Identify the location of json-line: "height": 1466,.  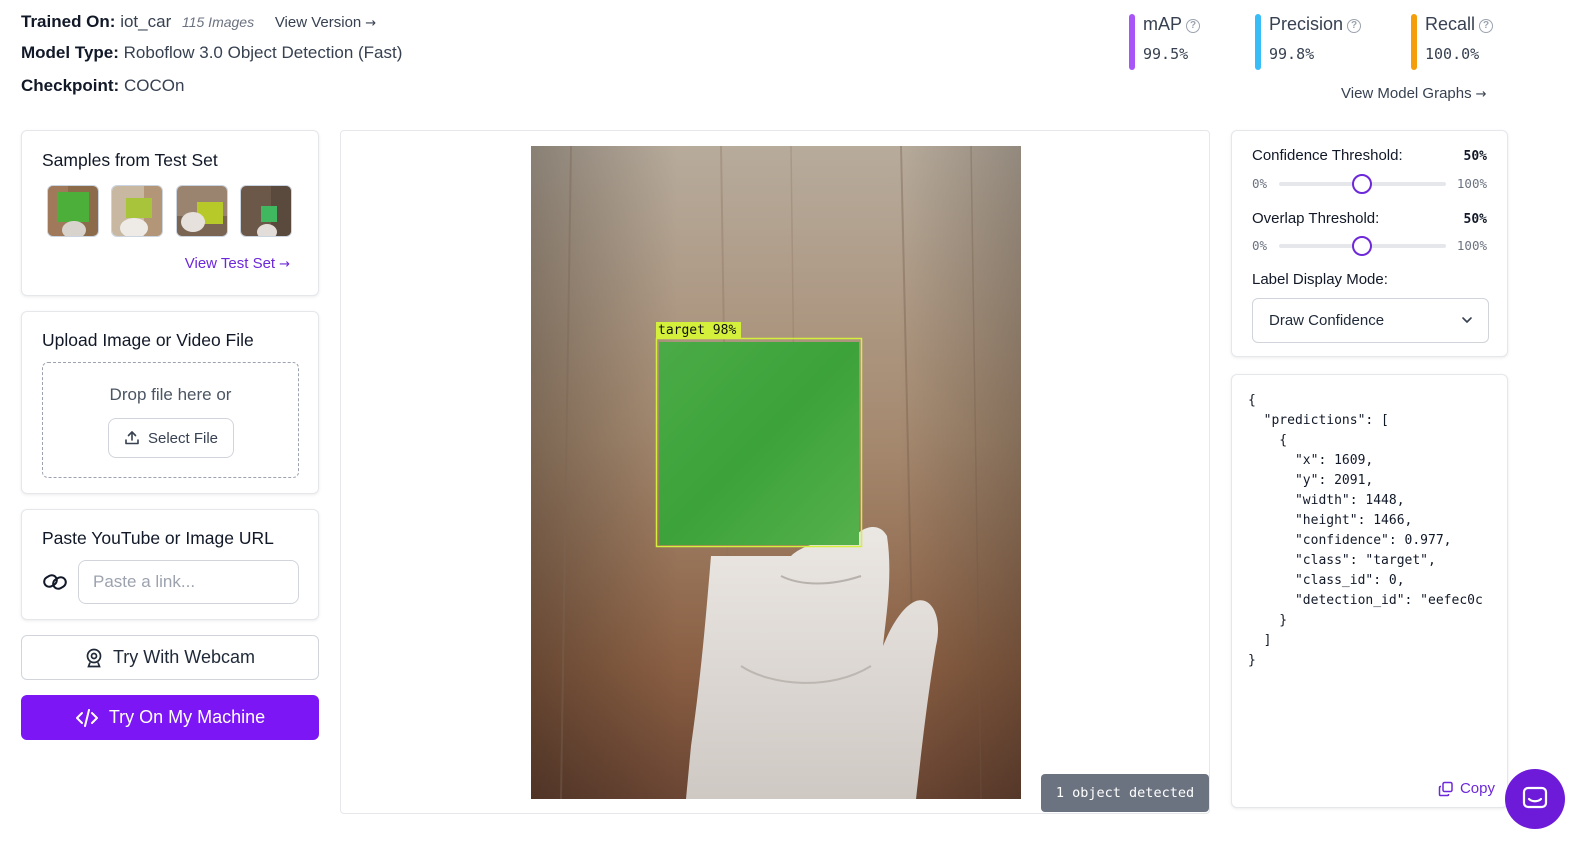
(1330, 520).